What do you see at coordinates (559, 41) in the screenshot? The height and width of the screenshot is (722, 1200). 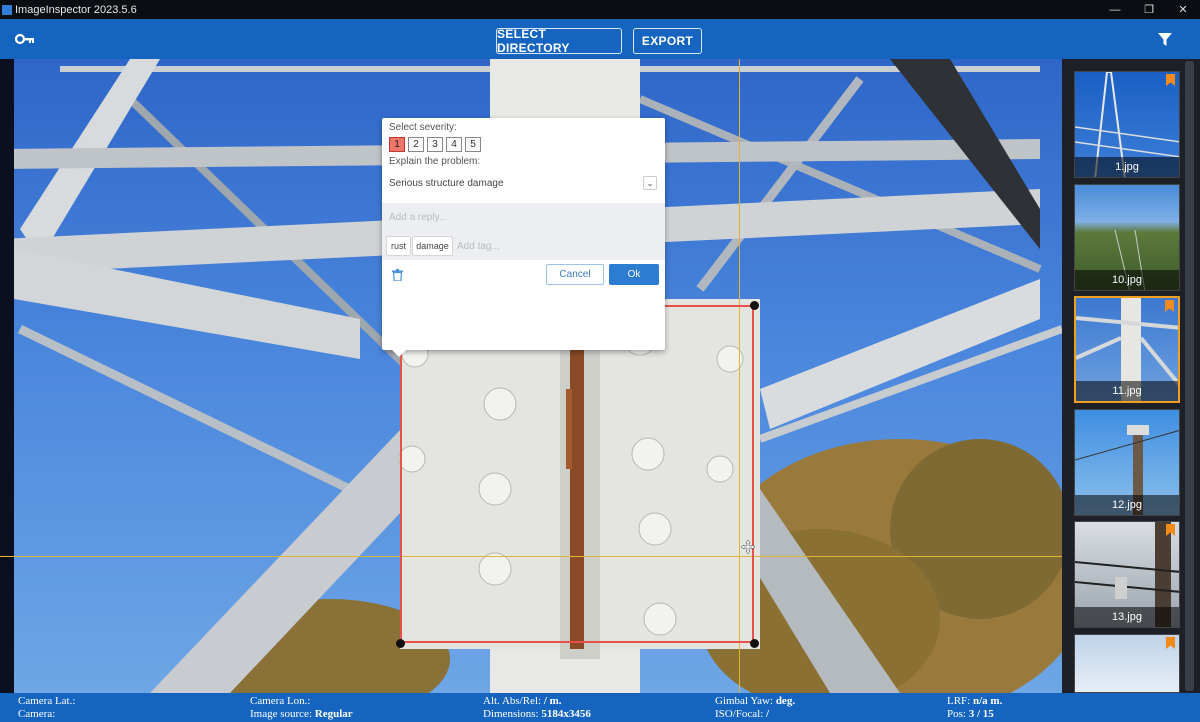 I see `select-directory-button: SELECT DIRECTORY` at bounding box center [559, 41].